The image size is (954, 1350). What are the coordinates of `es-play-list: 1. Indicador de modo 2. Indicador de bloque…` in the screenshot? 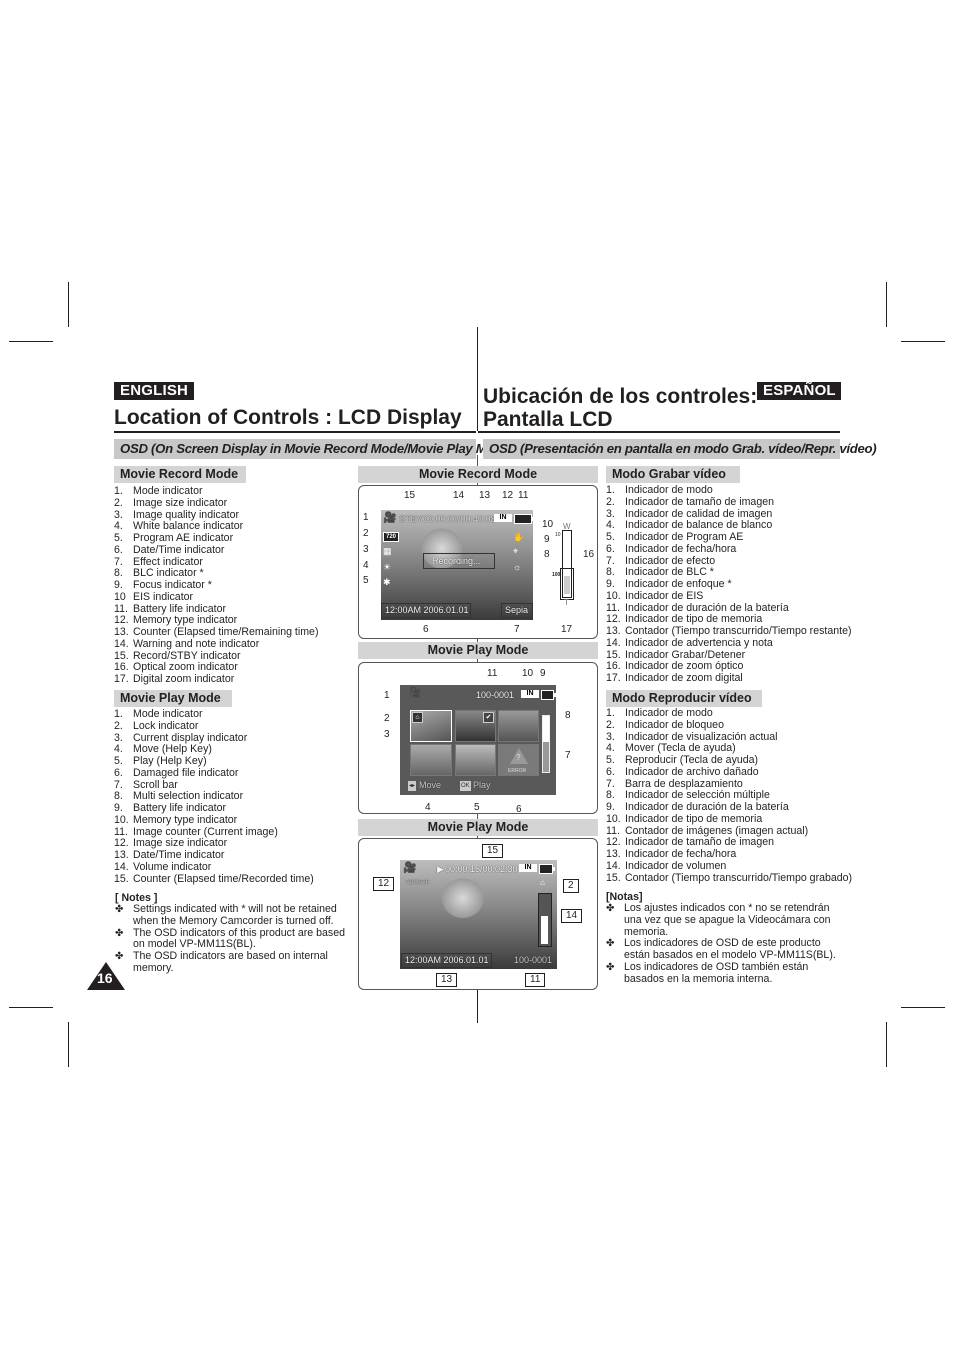 It's located at (729, 796).